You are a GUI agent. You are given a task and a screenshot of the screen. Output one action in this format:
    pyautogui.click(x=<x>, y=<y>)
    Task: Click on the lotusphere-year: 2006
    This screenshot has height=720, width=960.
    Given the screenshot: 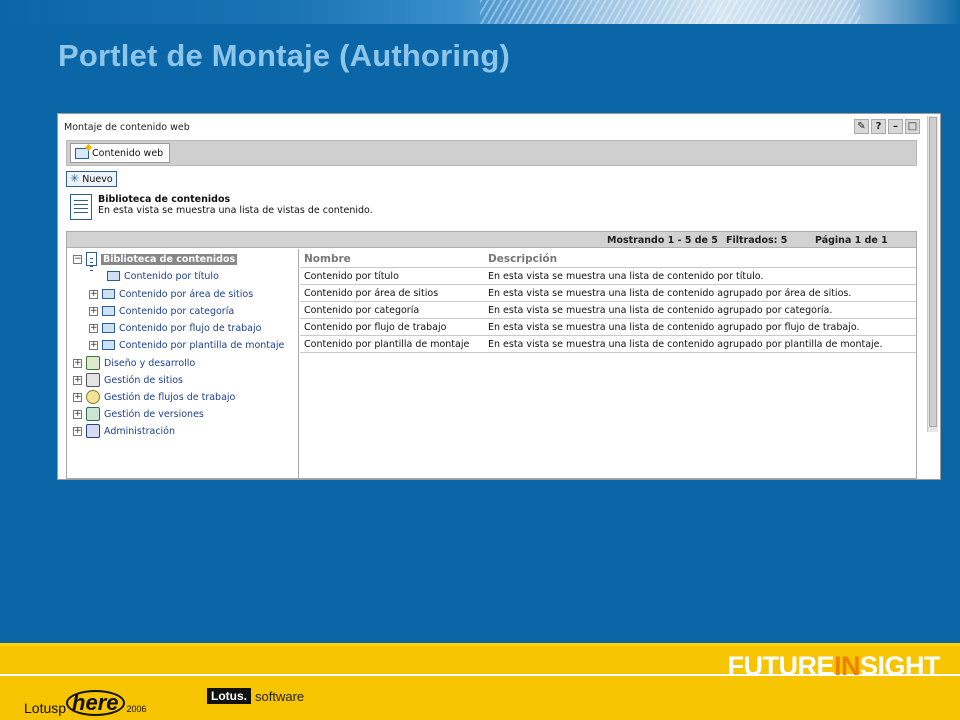 What is the action you would take?
    pyautogui.click(x=136, y=709)
    